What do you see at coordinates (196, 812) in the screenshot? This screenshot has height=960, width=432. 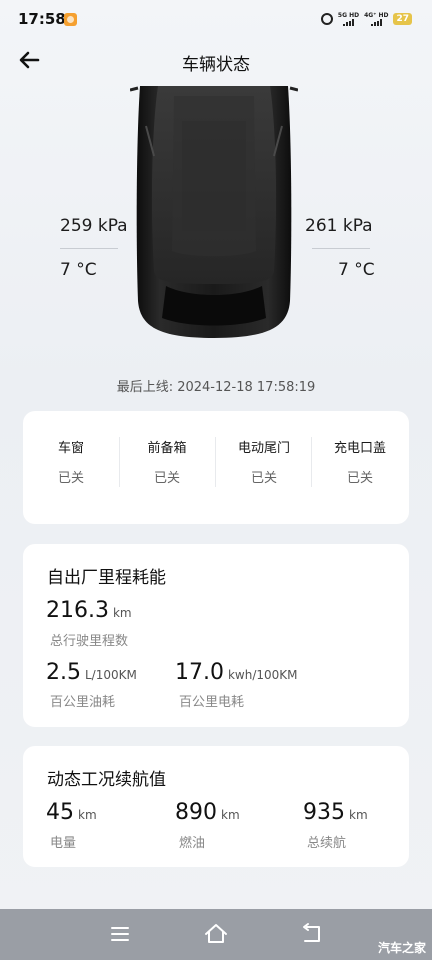 I see `fuel-range-value: 890` at bounding box center [196, 812].